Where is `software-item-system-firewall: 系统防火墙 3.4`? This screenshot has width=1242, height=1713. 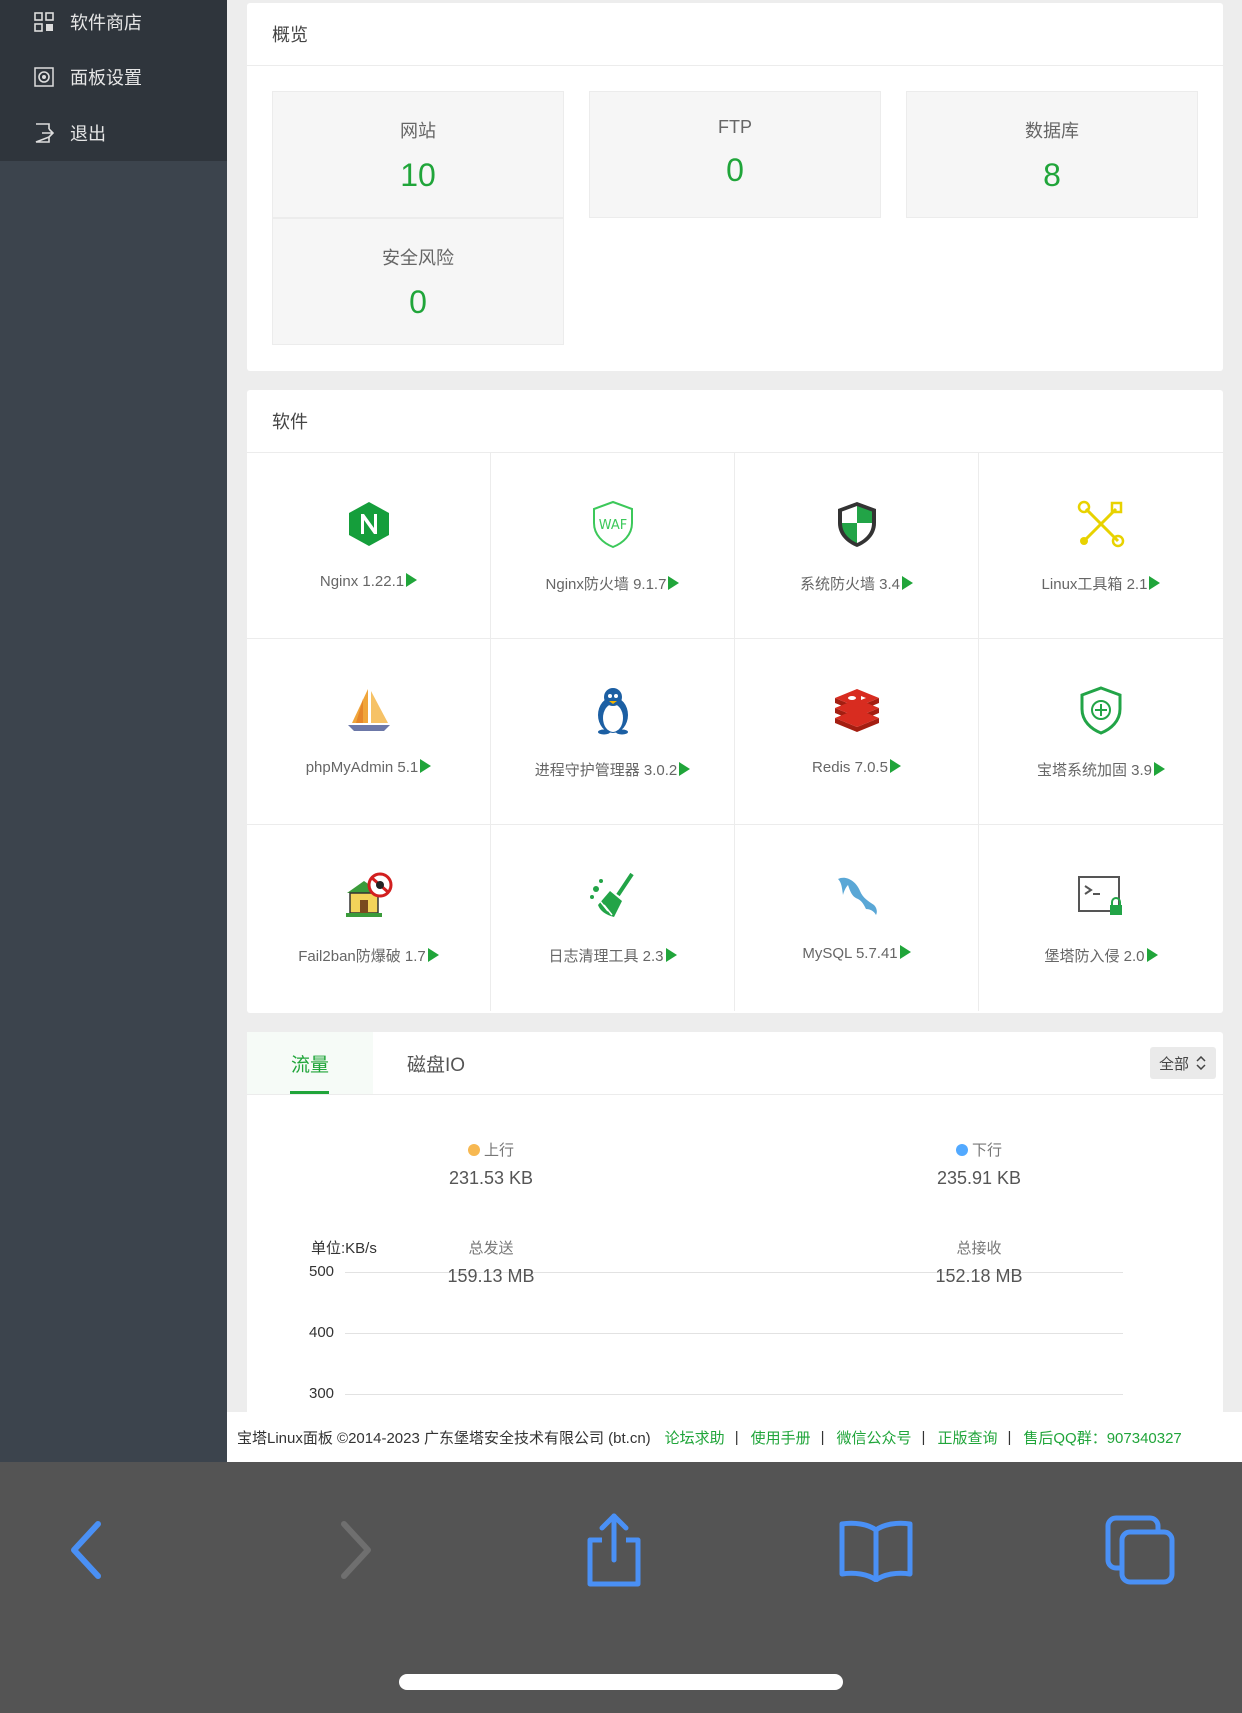 software-item-system-firewall: 系统防火墙 3.4 is located at coordinates (857, 546).